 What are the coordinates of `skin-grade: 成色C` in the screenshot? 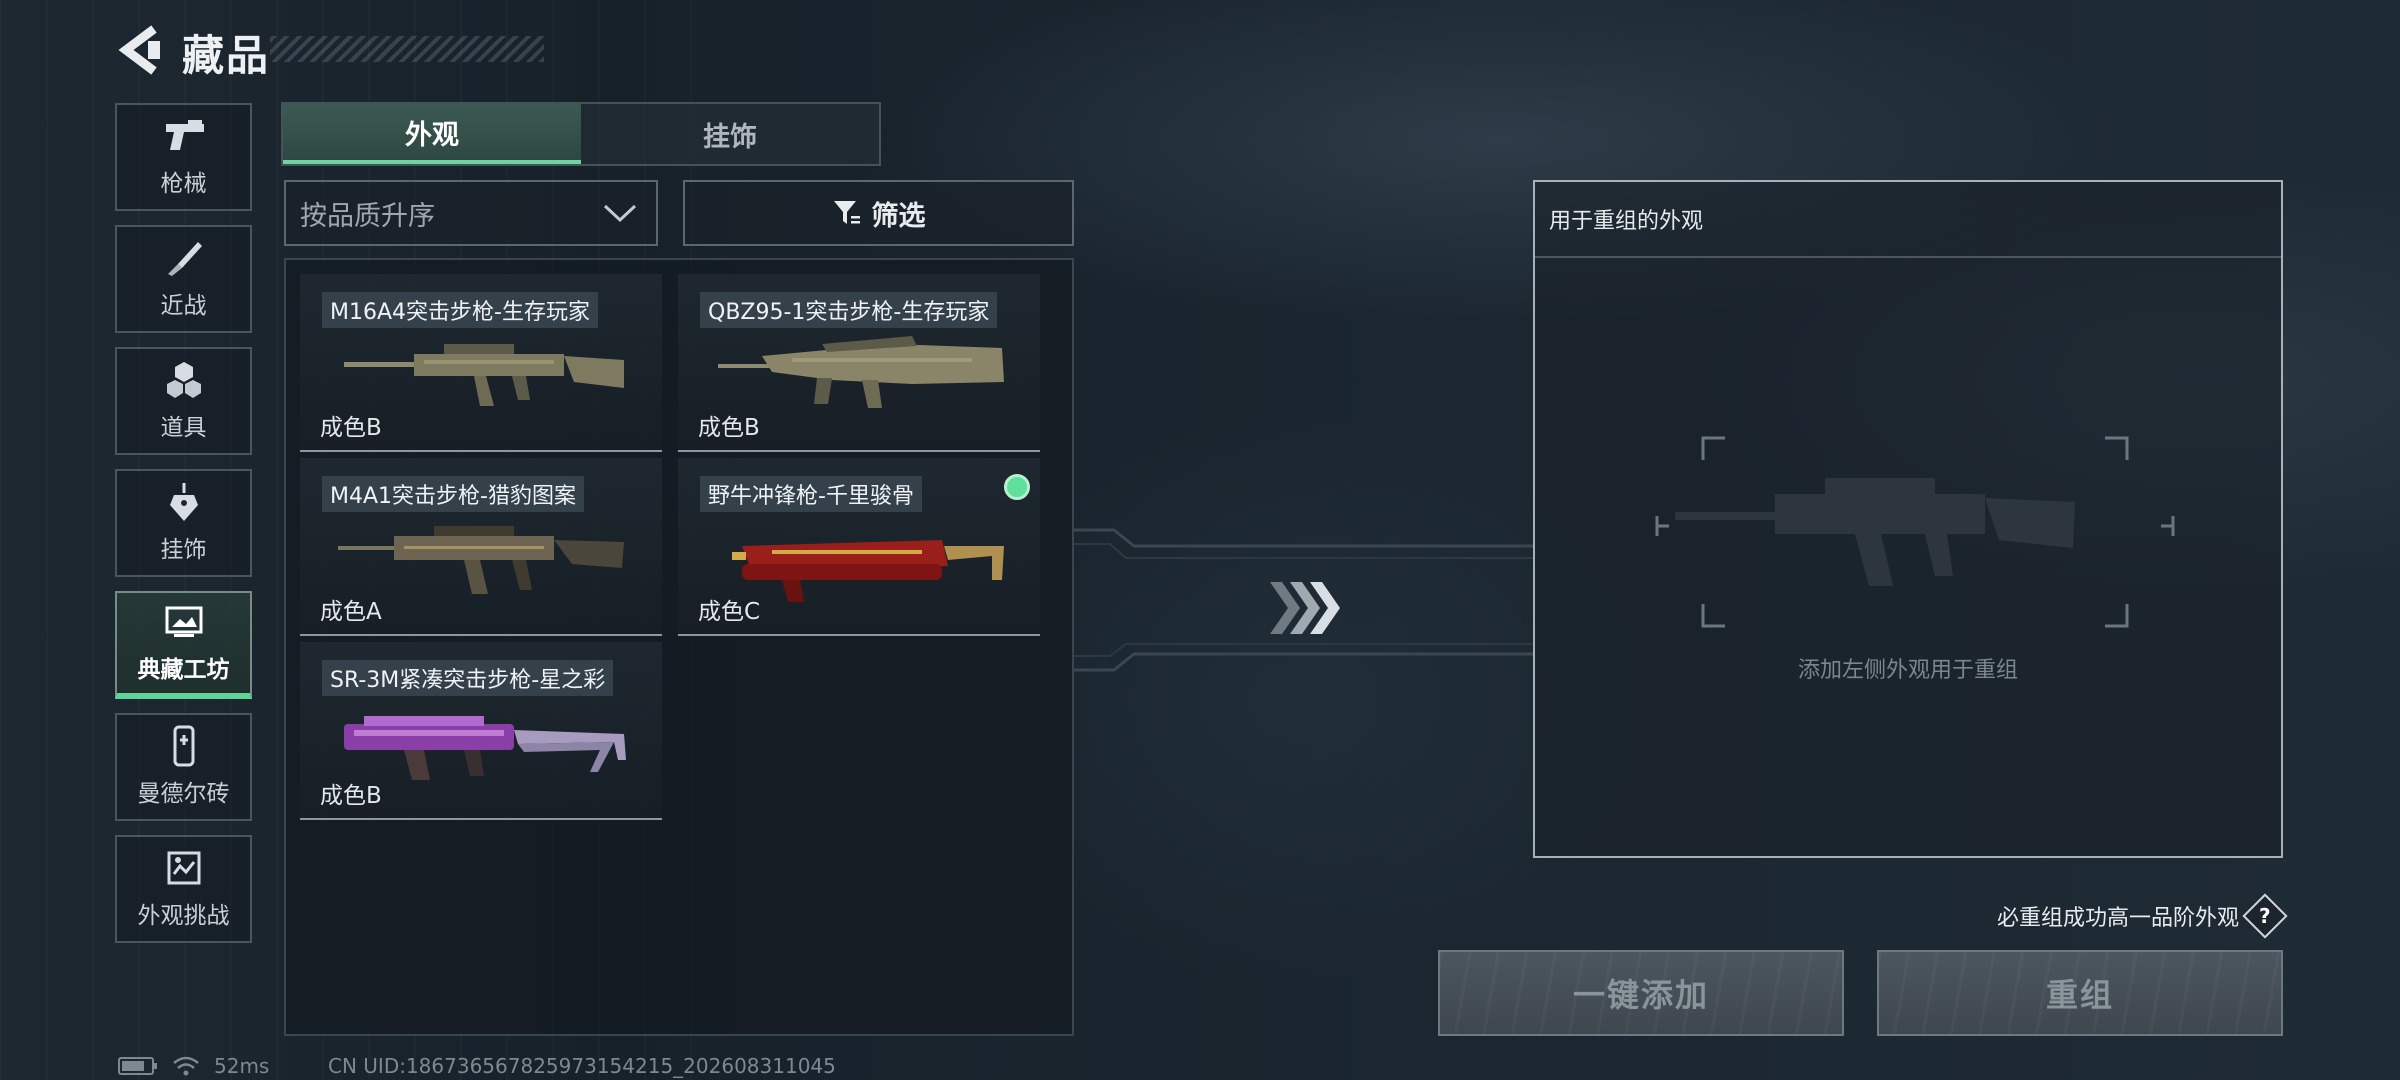 It's located at (729, 612).